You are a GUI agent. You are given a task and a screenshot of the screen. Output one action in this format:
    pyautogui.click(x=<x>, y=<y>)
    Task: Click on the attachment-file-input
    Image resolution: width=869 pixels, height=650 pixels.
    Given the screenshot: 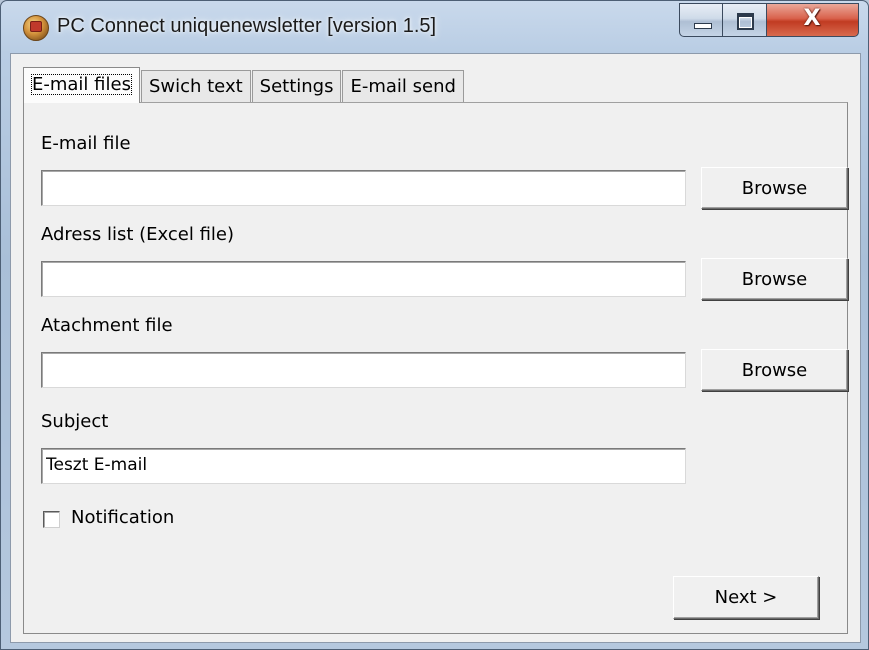 What is the action you would take?
    pyautogui.click(x=363, y=369)
    